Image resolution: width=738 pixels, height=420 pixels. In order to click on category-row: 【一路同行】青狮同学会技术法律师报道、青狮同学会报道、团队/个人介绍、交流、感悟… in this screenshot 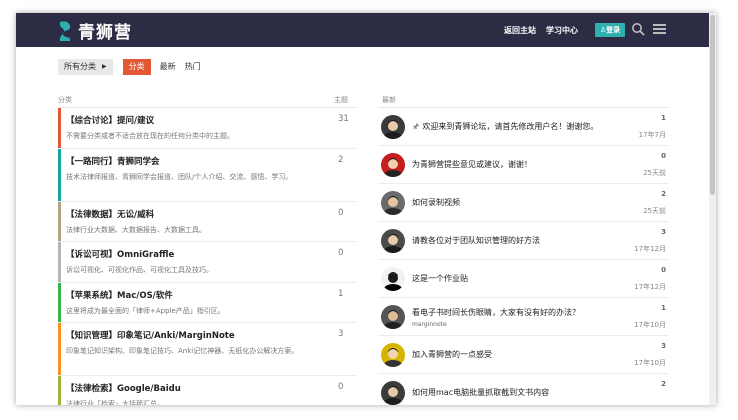, I will do `click(207, 175)`.